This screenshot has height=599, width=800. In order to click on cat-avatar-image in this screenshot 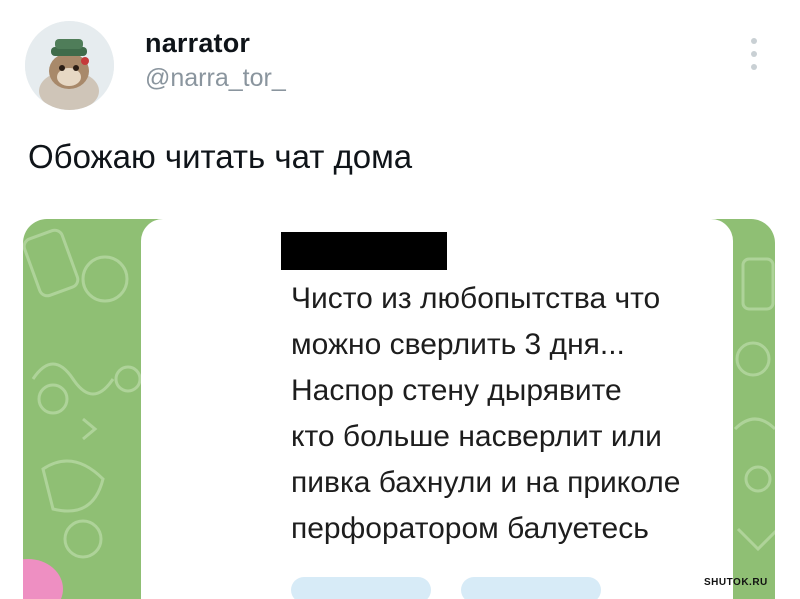, I will do `click(69, 65)`.